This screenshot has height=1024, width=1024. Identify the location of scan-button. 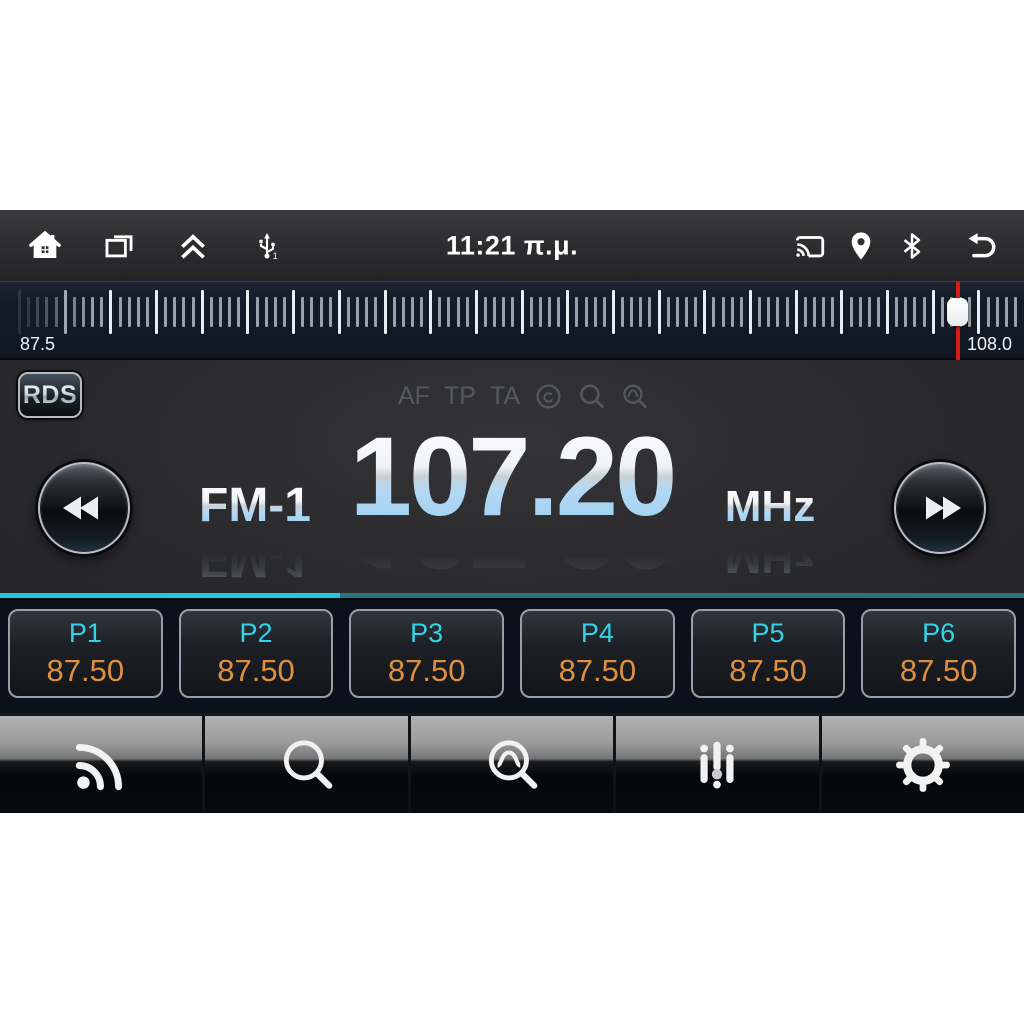
(513, 764).